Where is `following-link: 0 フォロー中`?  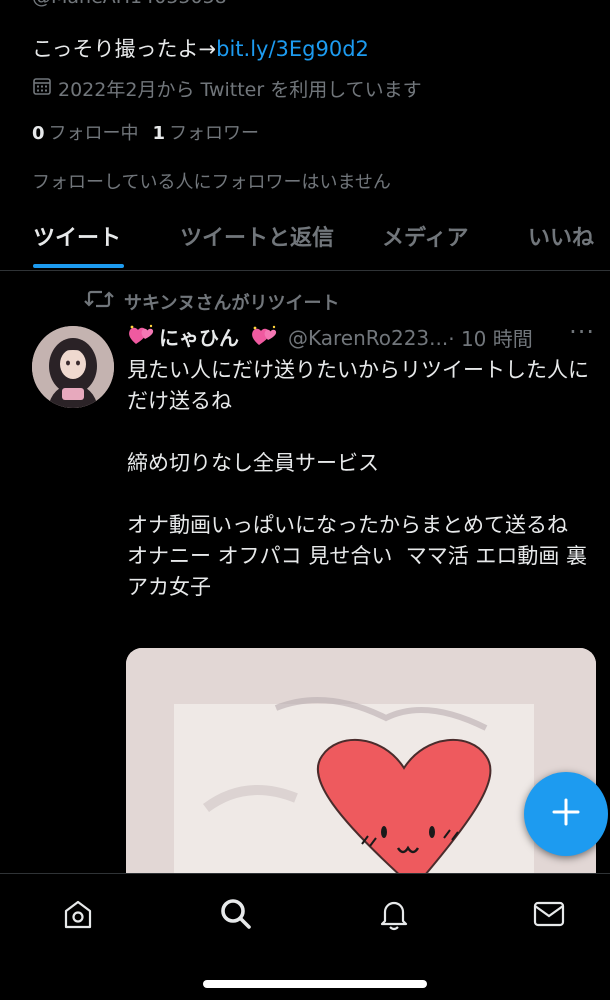 following-link: 0 フォロー中 is located at coordinates (85, 132).